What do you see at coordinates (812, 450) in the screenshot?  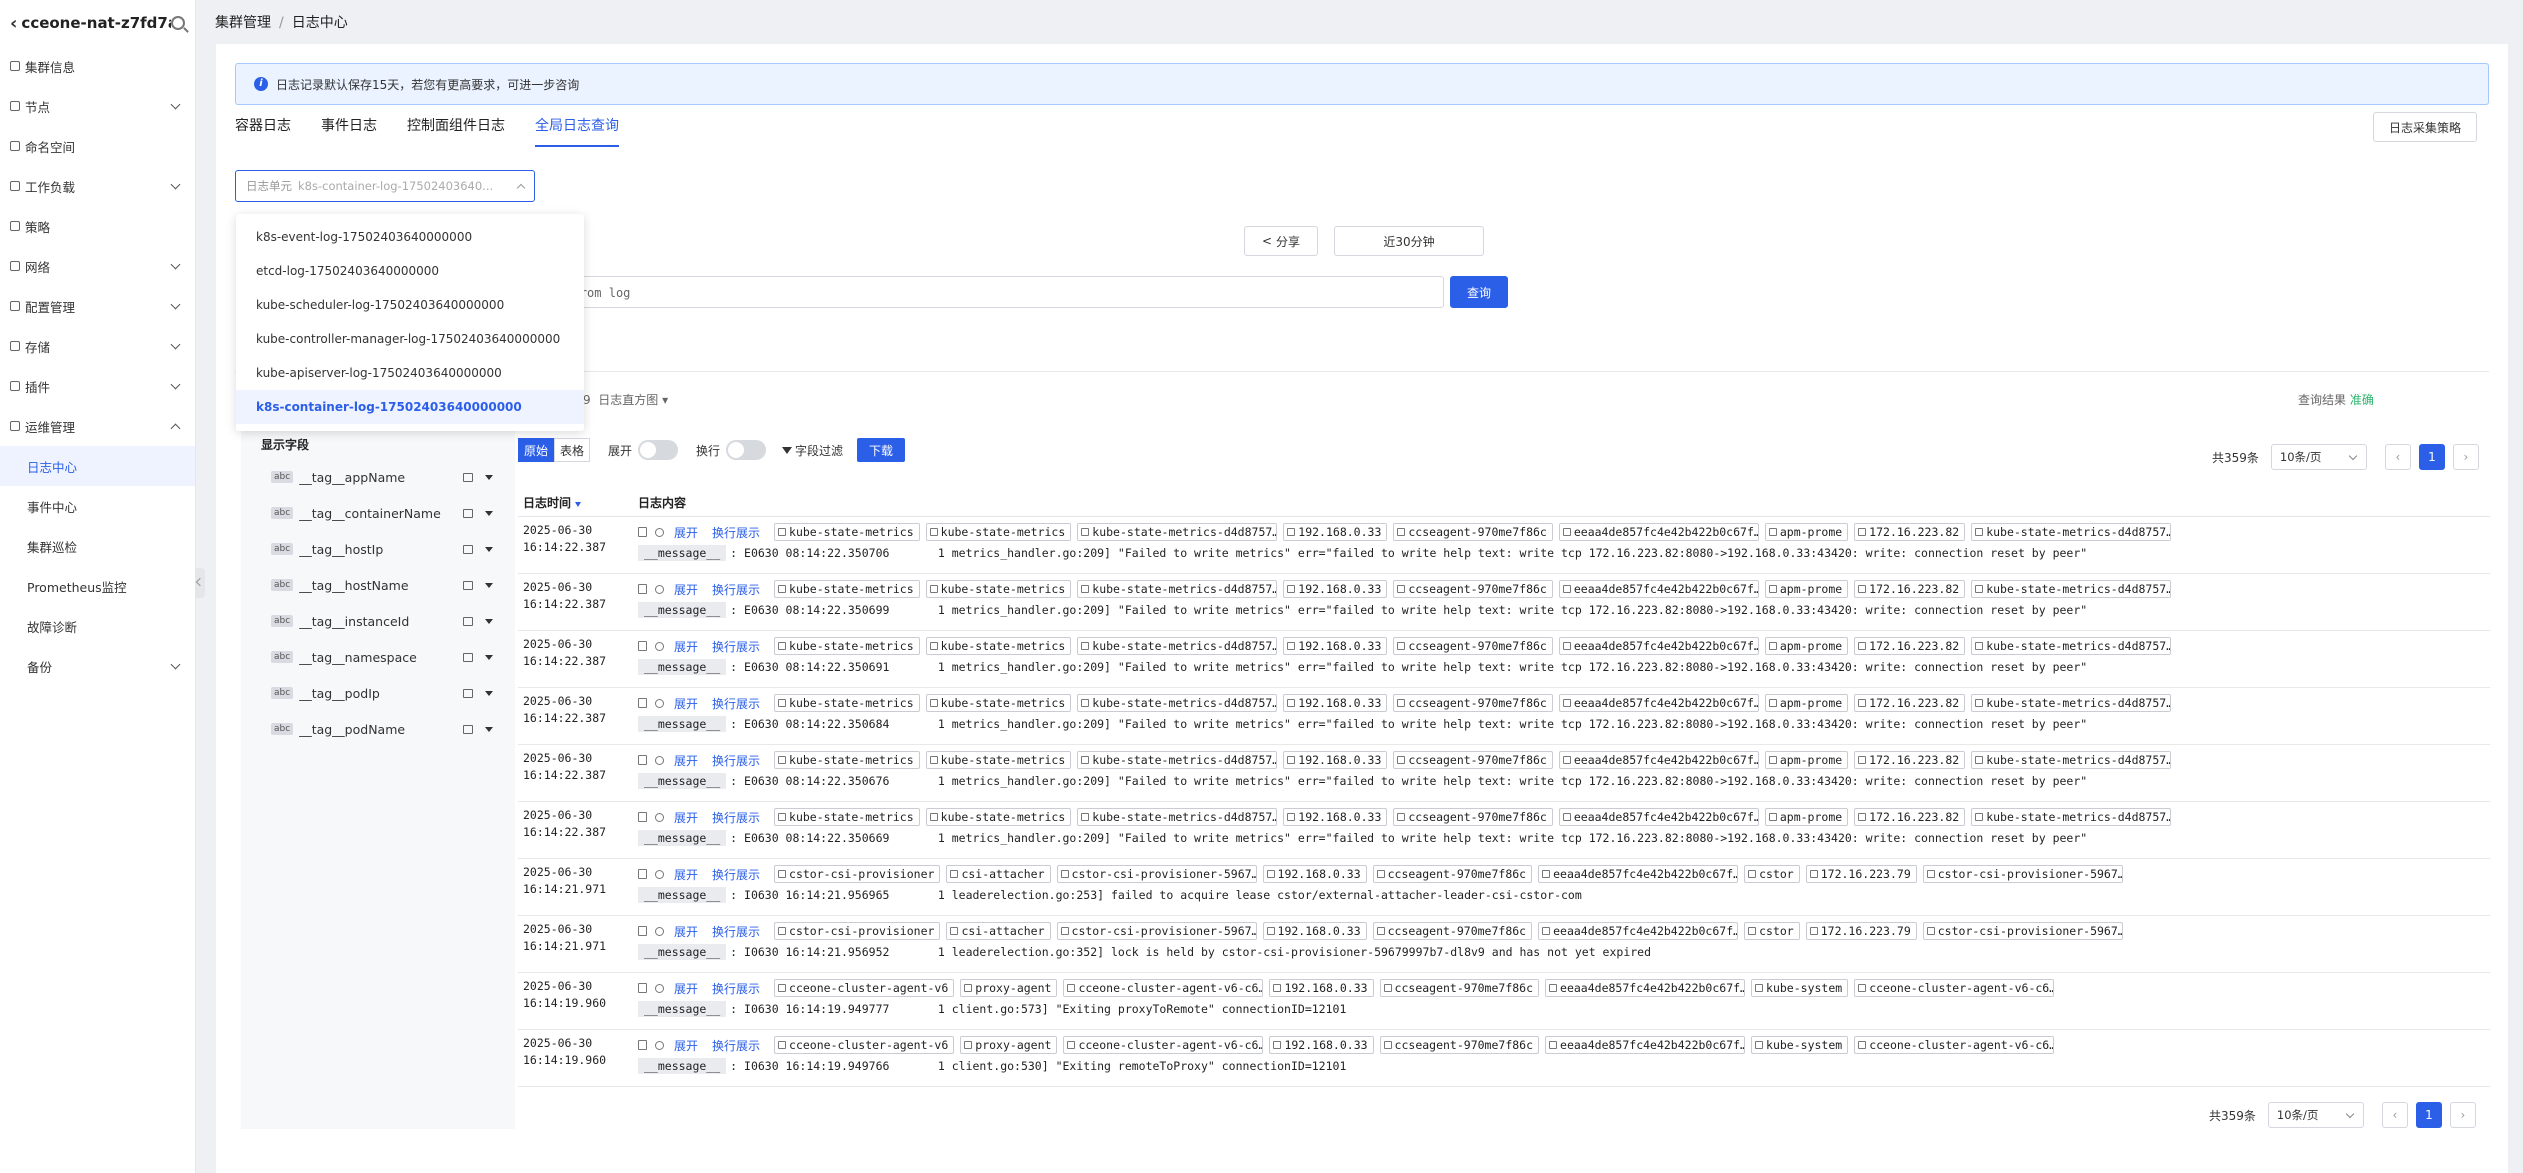 I see `field-filter-button: 字段过滤` at bounding box center [812, 450].